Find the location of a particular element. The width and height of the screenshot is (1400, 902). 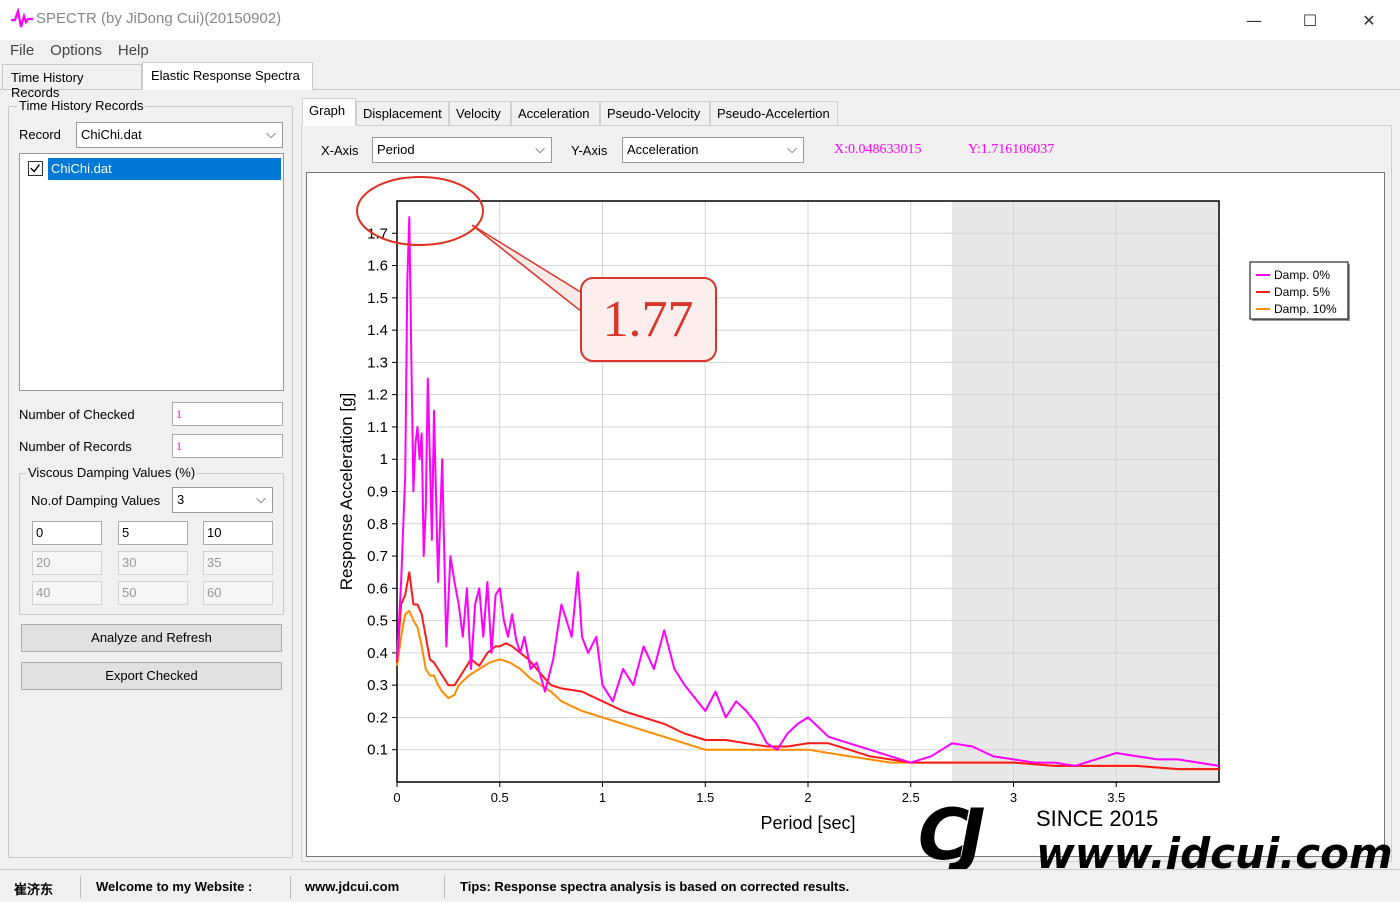

menu-file: File is located at coordinates (22, 52).